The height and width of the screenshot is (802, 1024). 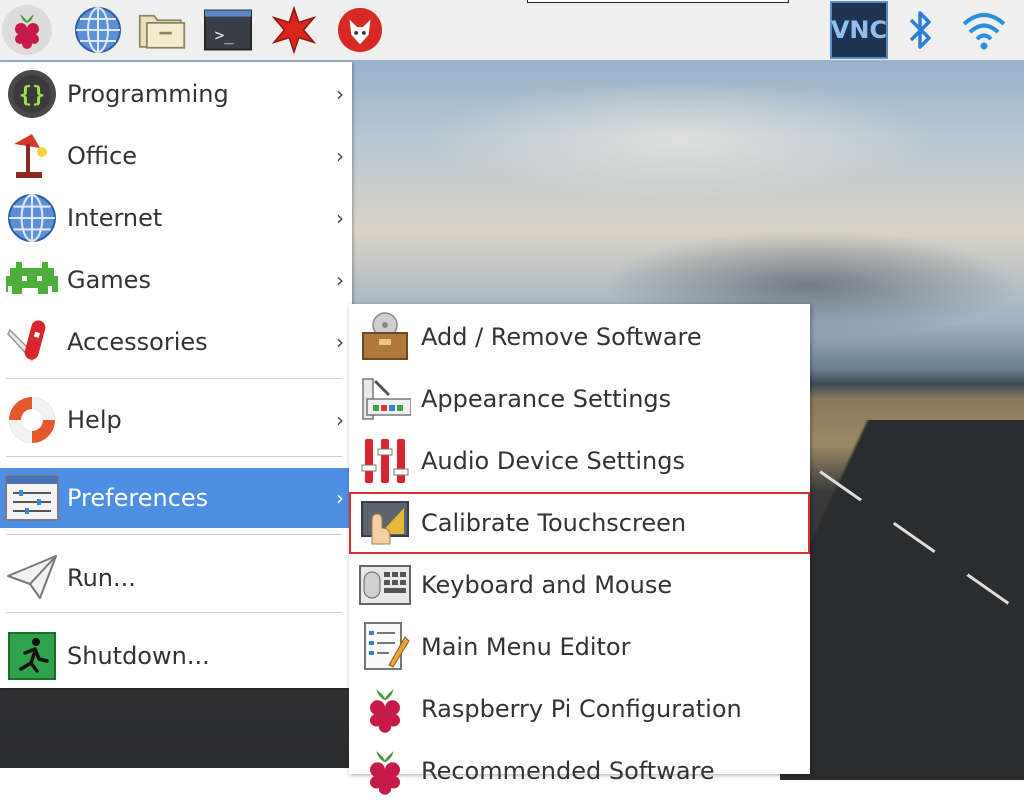 I want to click on submenu-item-calibrate-touchscreen: Calibrate Touchscreen, so click(x=579, y=523).